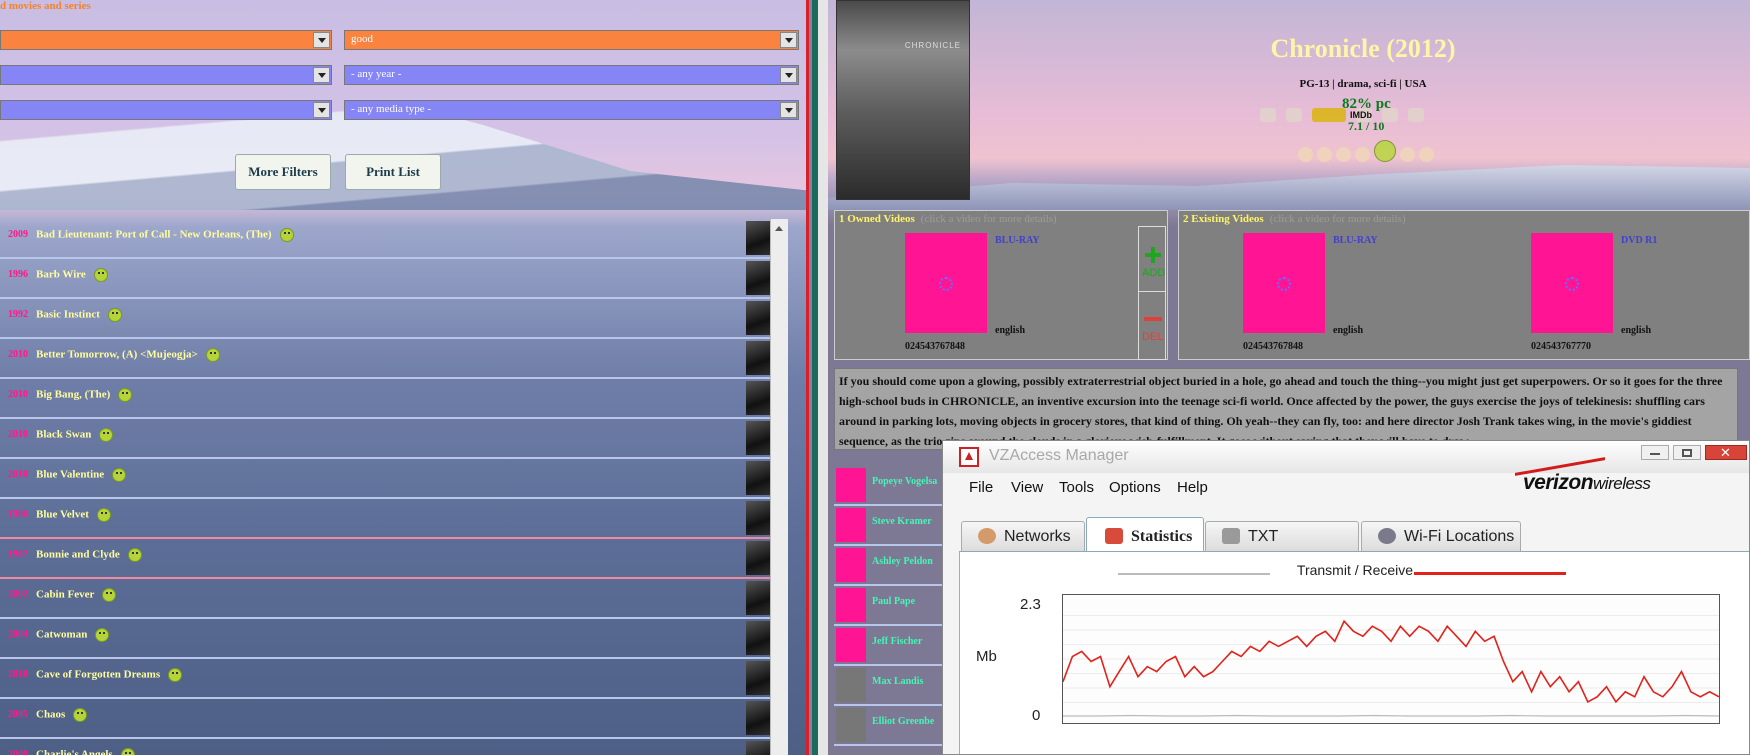 Image resolution: width=1750 pixels, height=755 pixels. I want to click on movie-title: Chaos, so click(62, 715).